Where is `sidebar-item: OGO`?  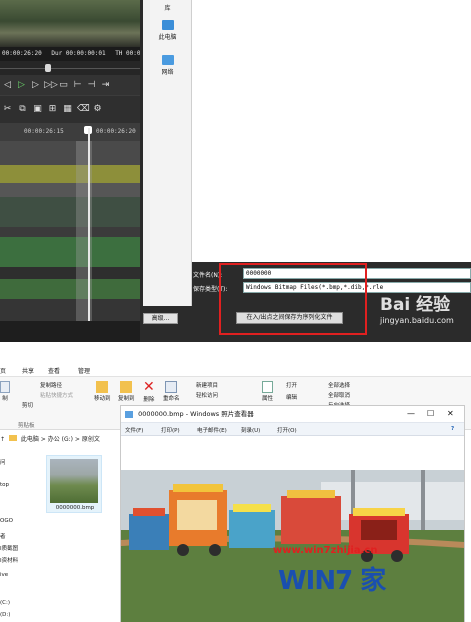
sidebar-item: OGO is located at coordinates (6, 521).